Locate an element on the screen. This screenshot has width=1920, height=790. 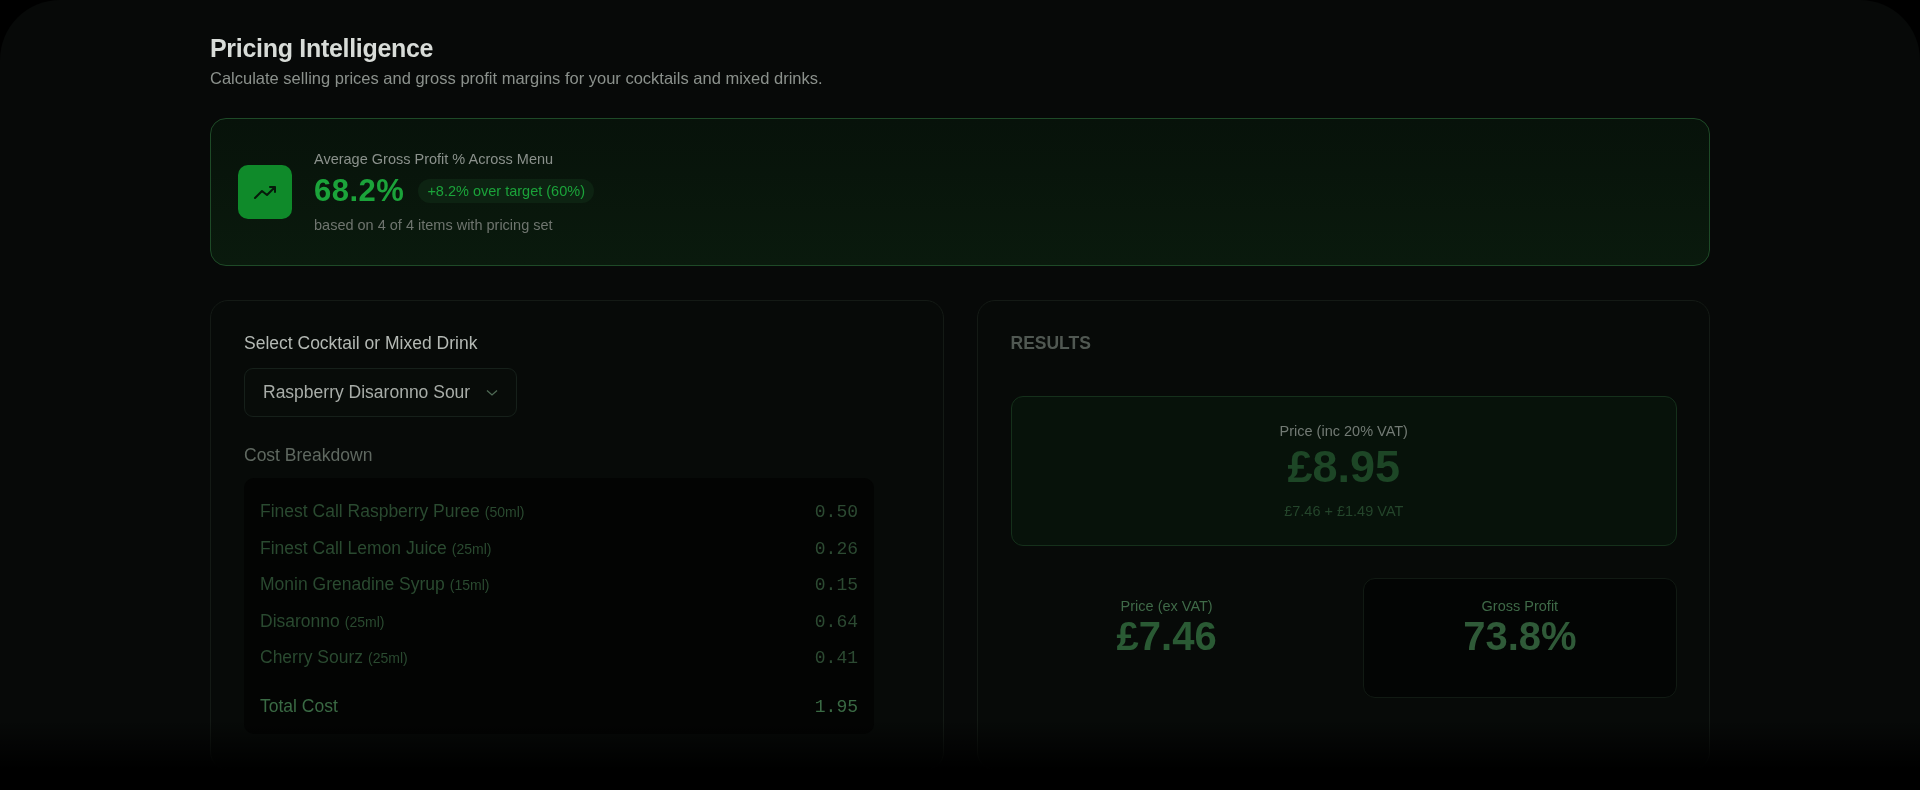
trending-up-icon is located at coordinates (265, 192).